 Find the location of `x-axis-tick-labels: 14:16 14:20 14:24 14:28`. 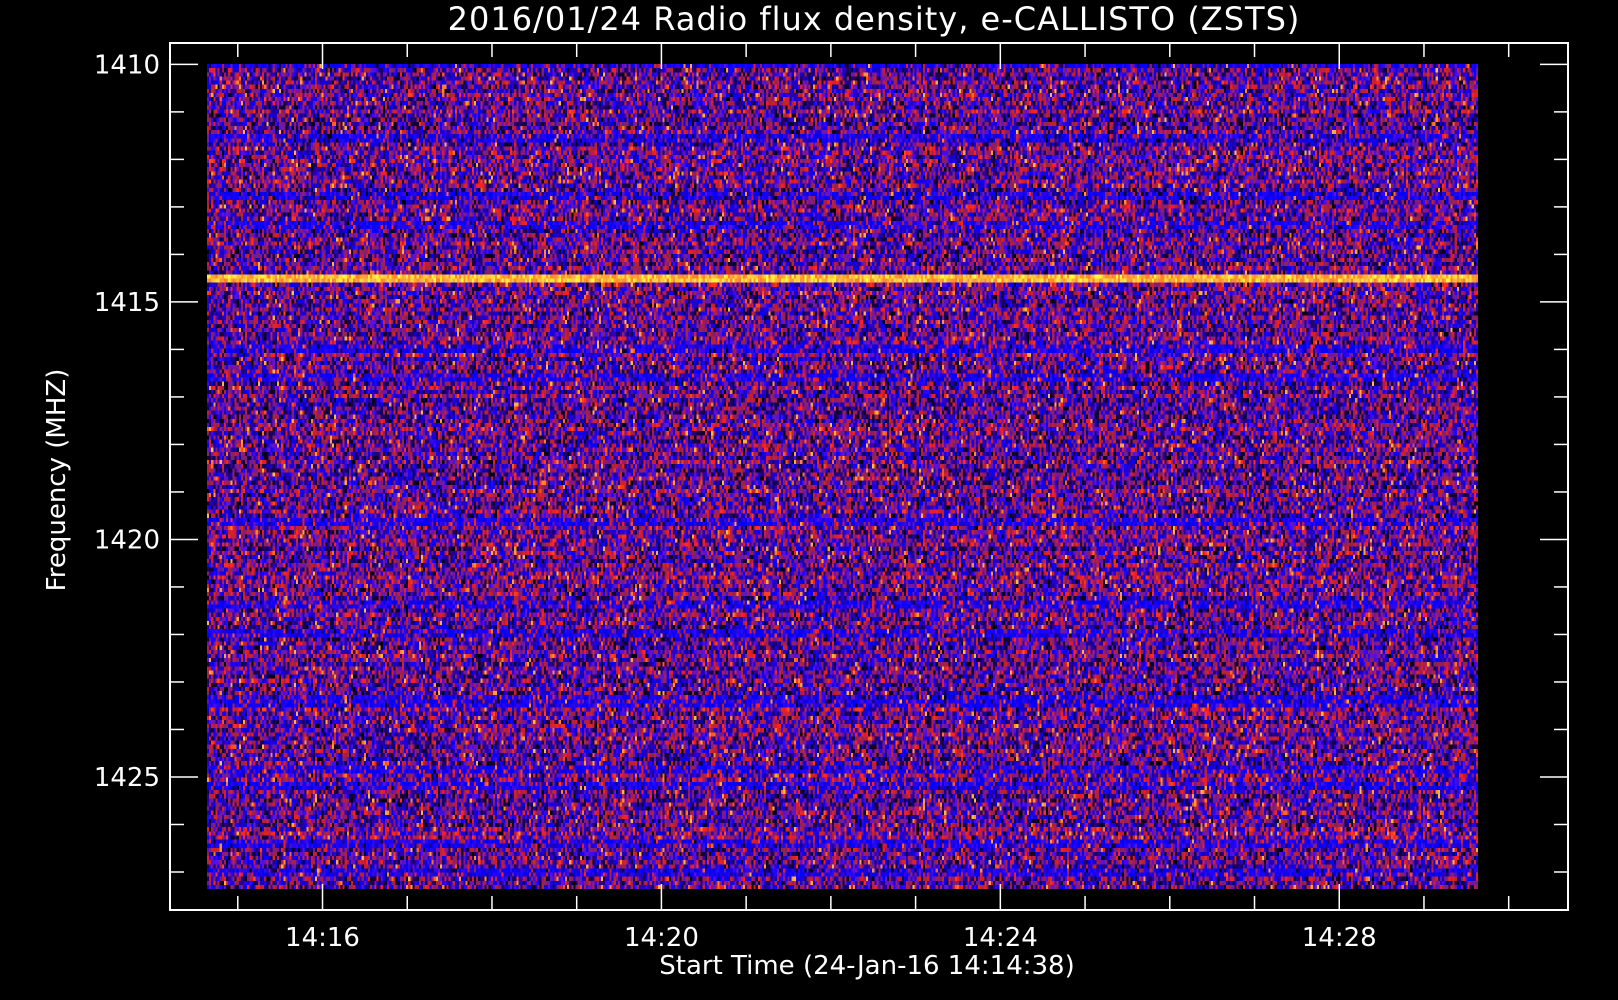

x-axis-tick-labels: 14:16 14:20 14:24 14:28 is located at coordinates (831, 938).